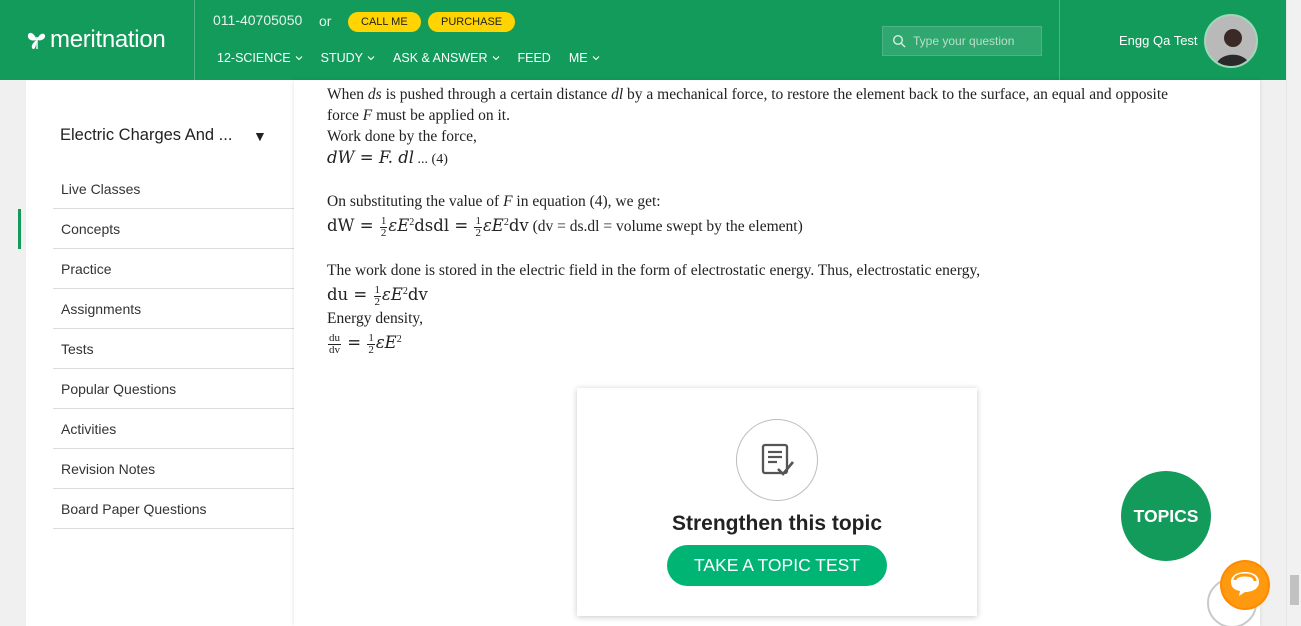 This screenshot has width=1301, height=626. What do you see at coordinates (1245, 586) in the screenshot?
I see `chat-bubble-icon` at bounding box center [1245, 586].